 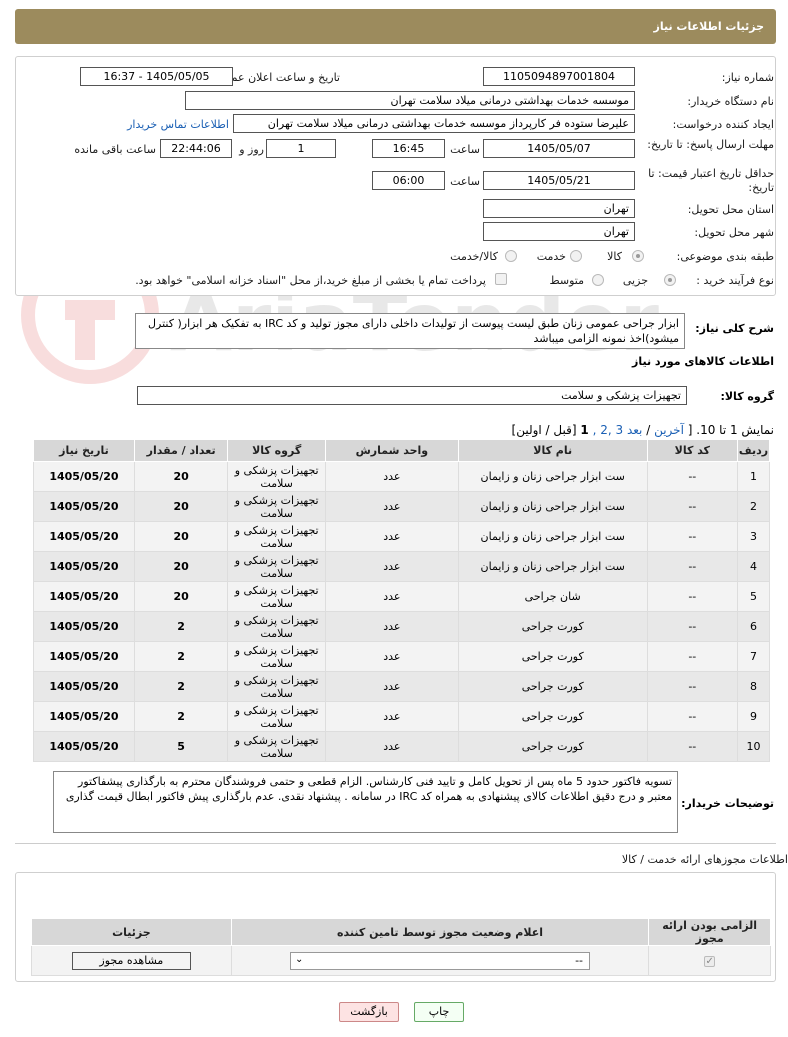 I want to click on permit-status-select: -- ⌄, so click(x=440, y=960).